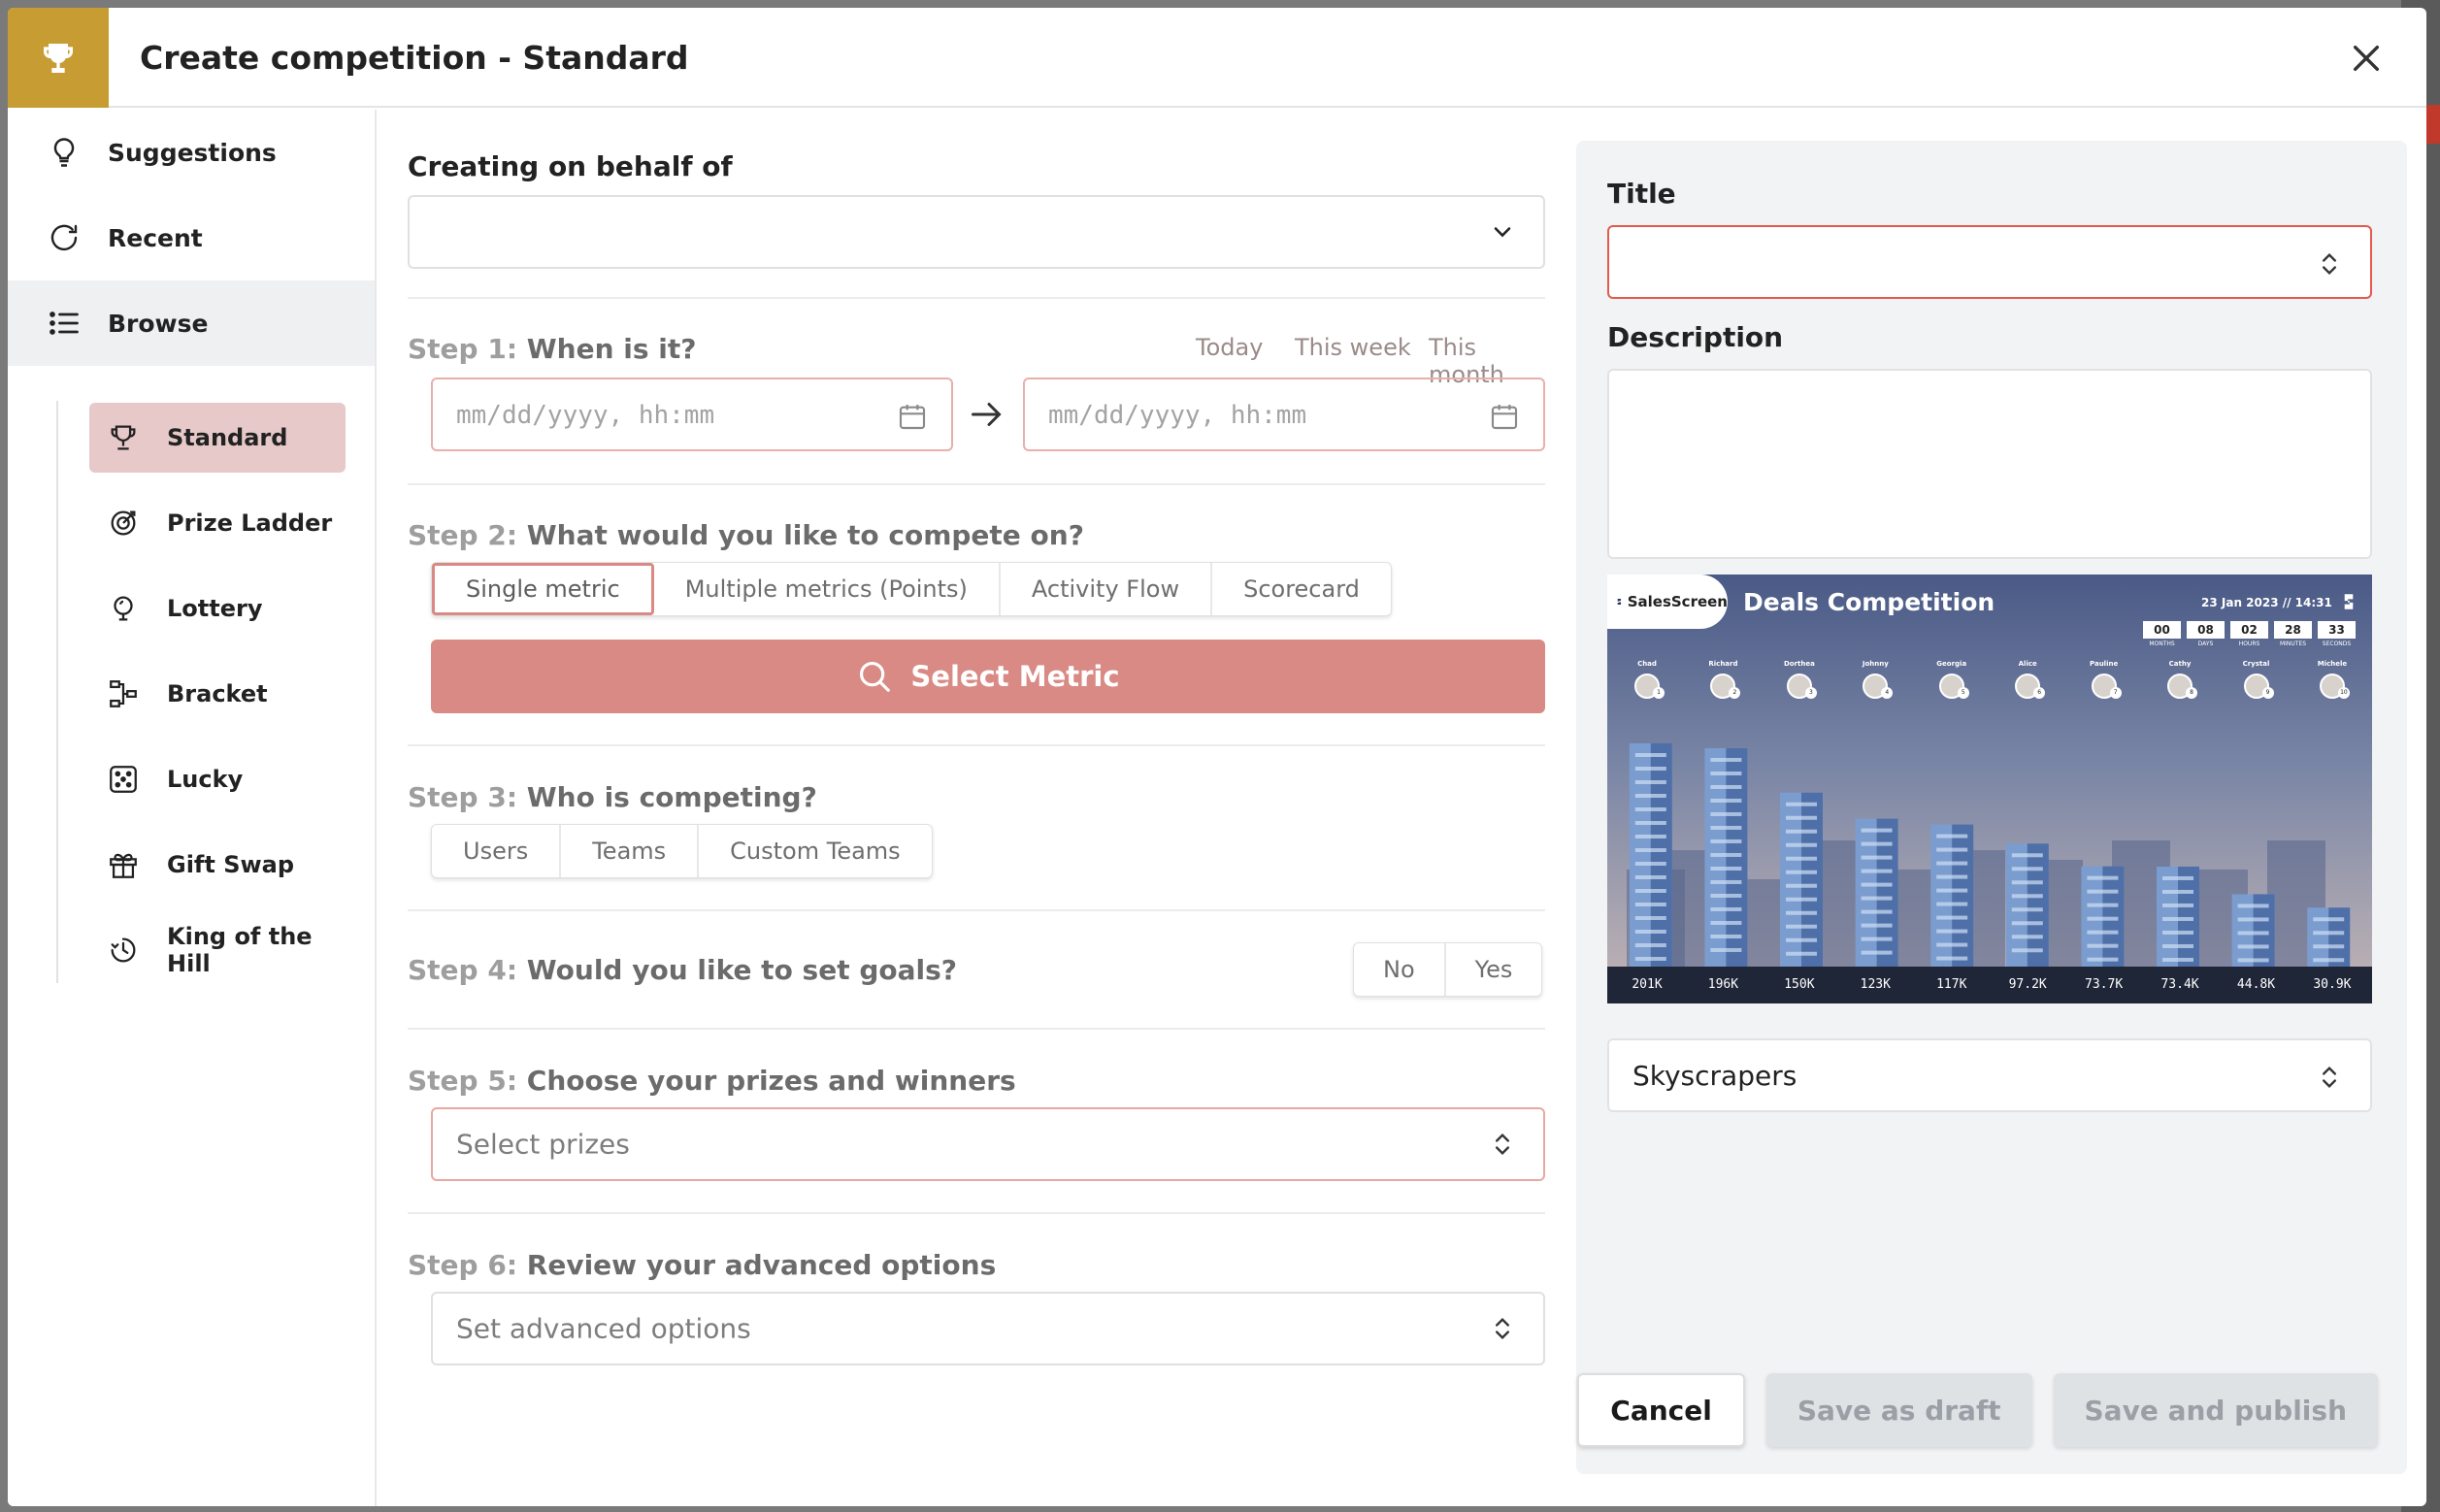 This screenshot has height=1512, width=2440. Describe the element at coordinates (192, 153) in the screenshot. I see `sidebar-item-suggestions: Suggestions` at that location.